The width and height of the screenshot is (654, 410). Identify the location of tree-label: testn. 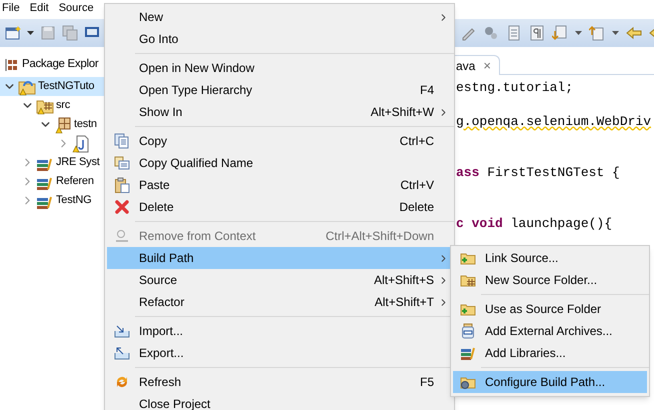
(85, 124).